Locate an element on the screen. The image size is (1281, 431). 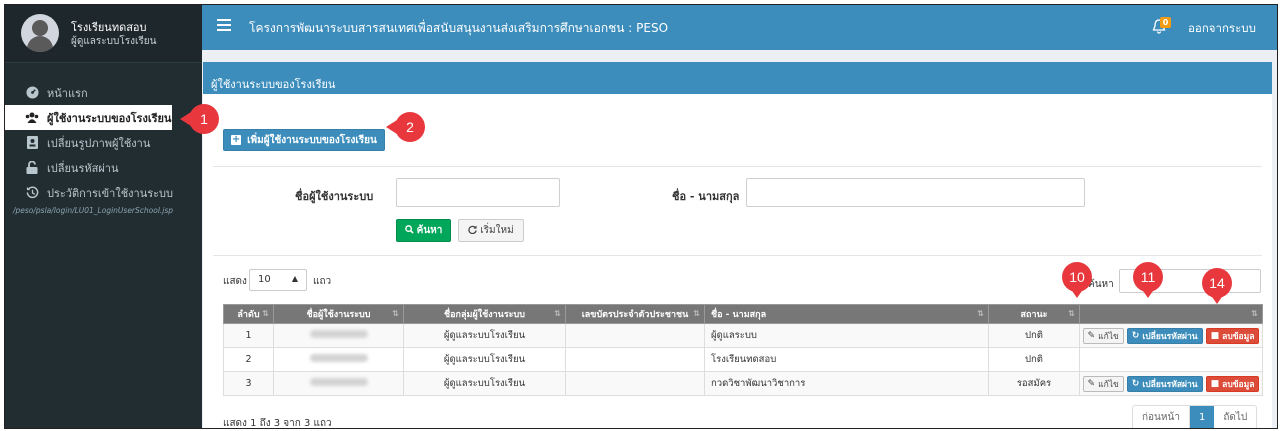
table-row: 2 ผู้ดูแลระบบโรงเรียน โรงเรียนทดสอบ ปกติ is located at coordinates (743, 359).